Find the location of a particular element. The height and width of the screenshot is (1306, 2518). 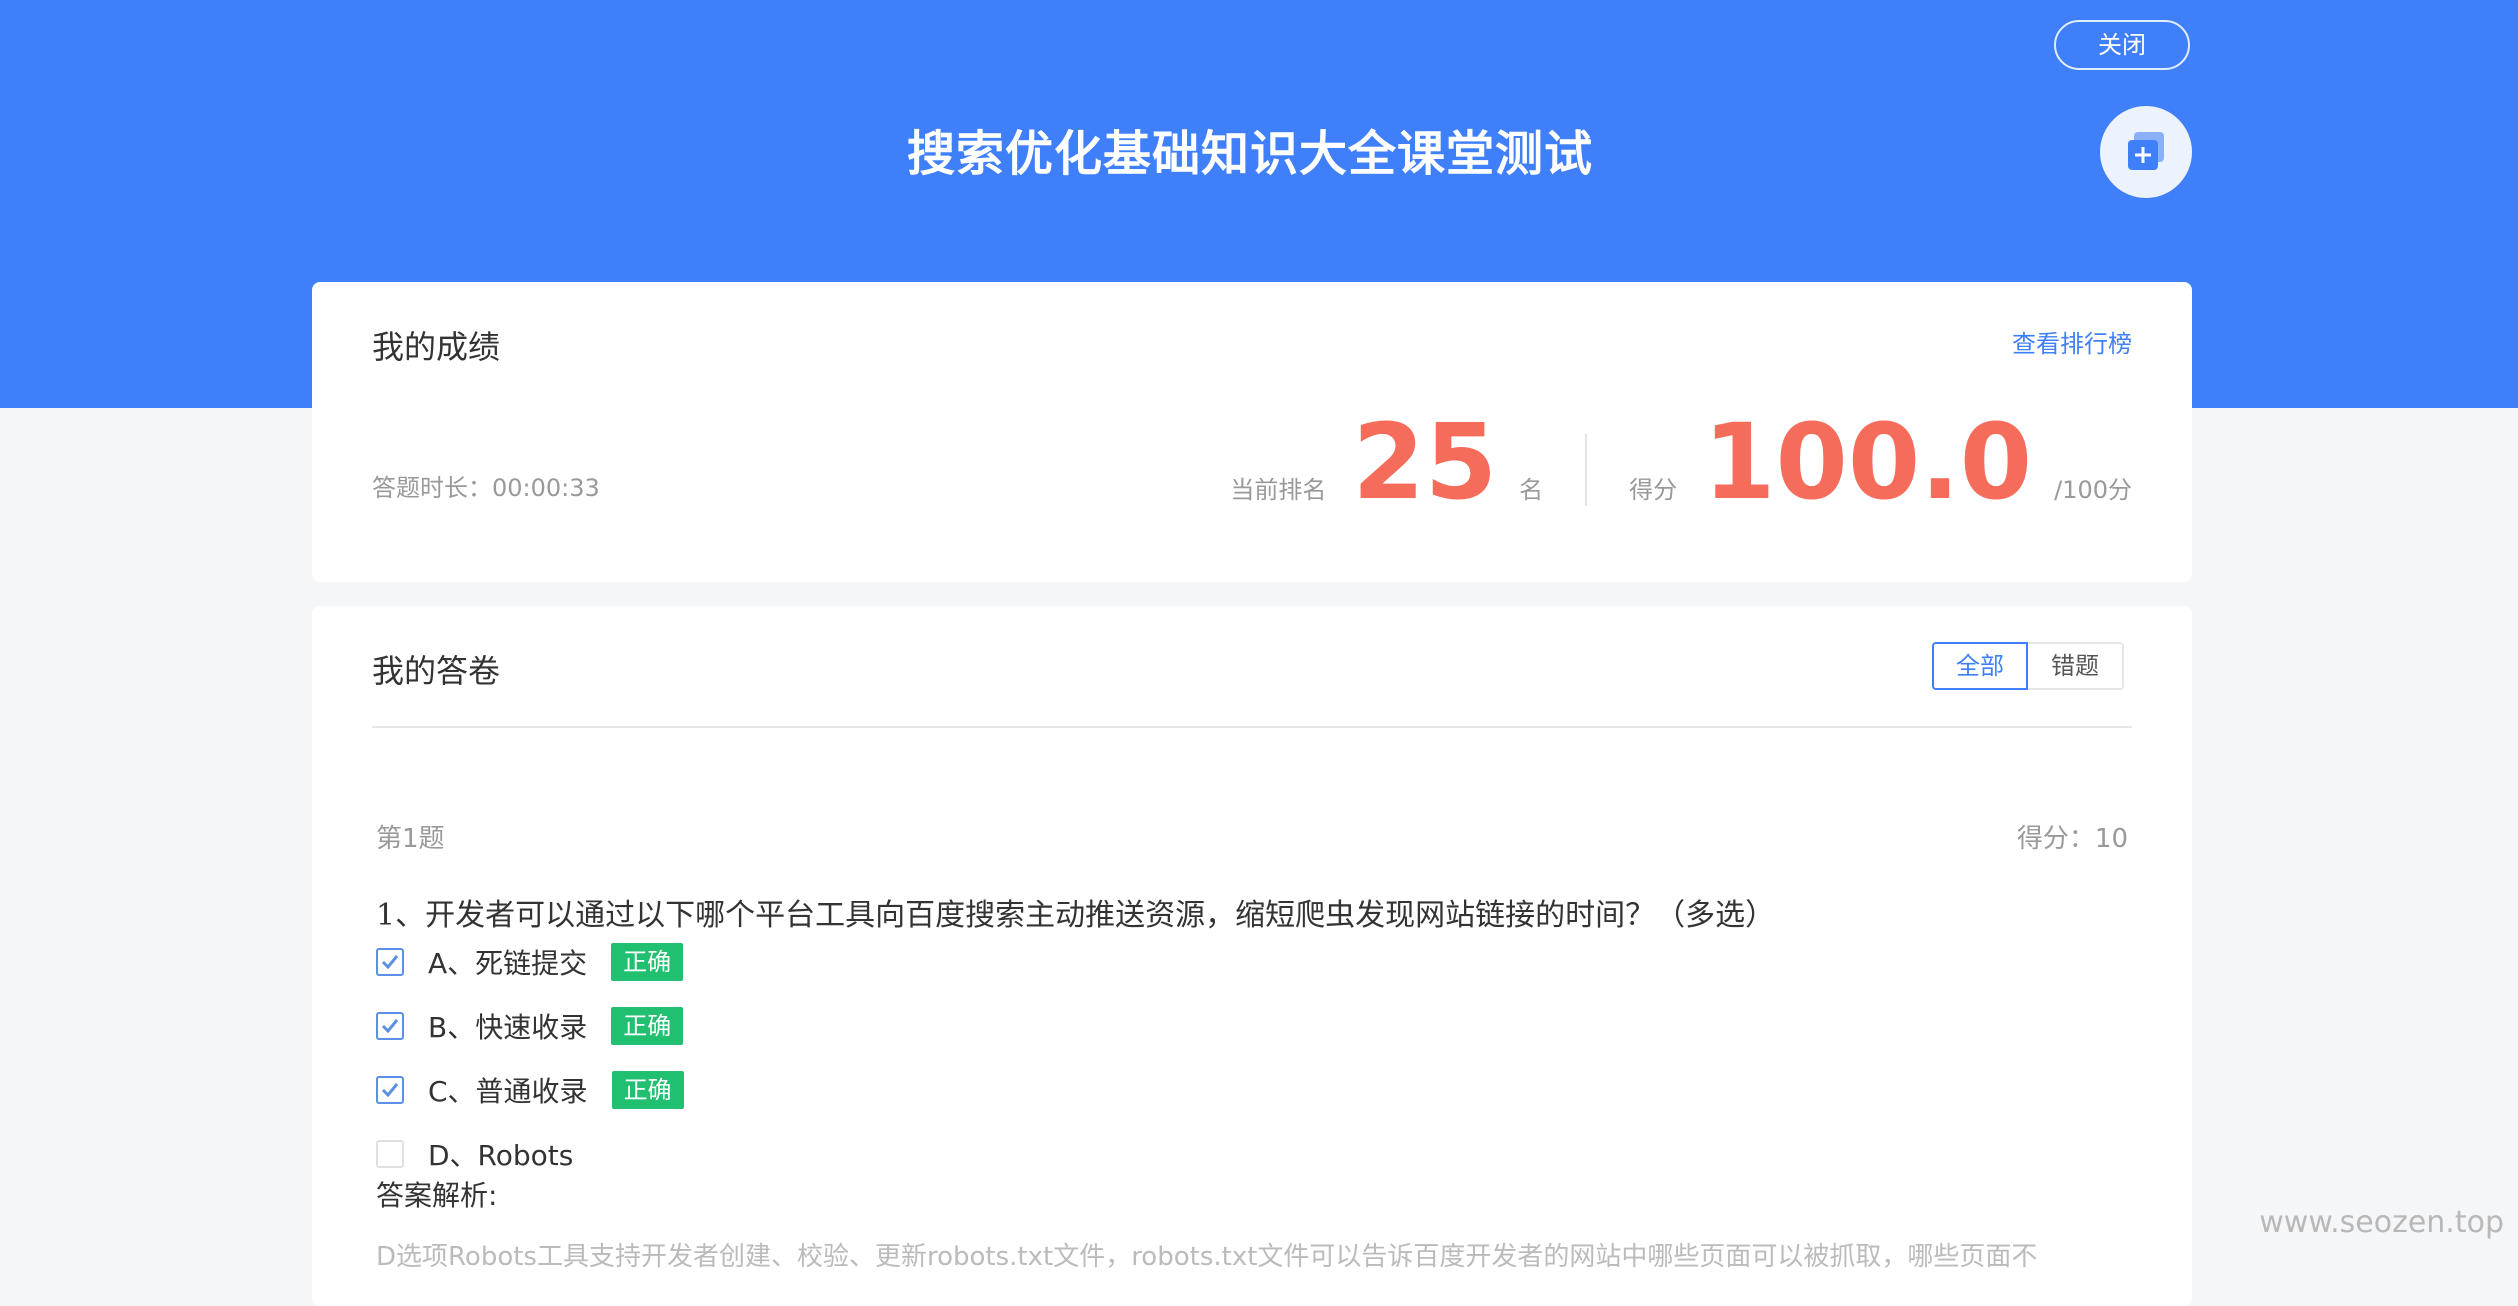

score-total: /100分 is located at coordinates (2093, 487).